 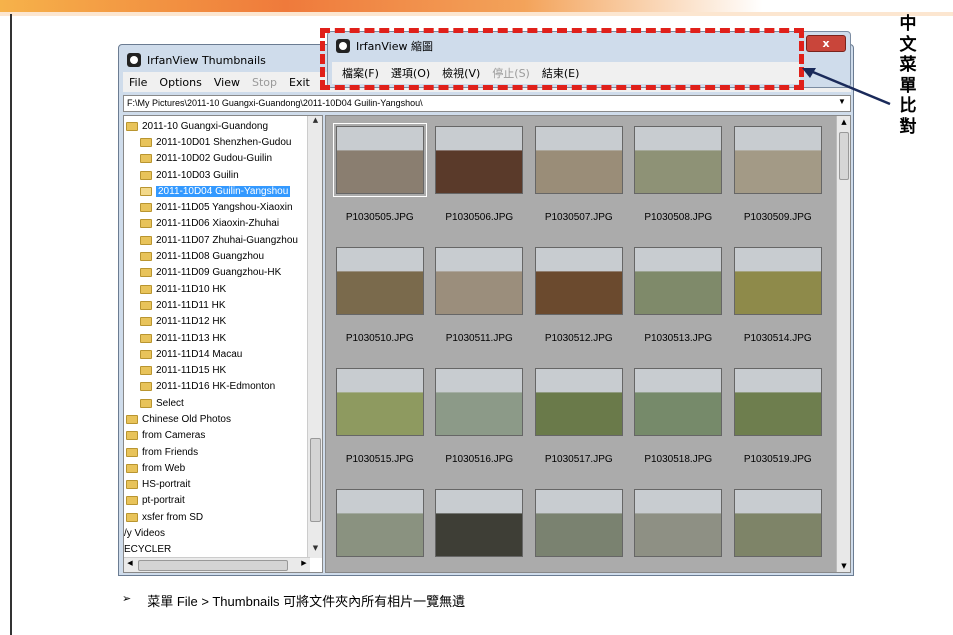 What do you see at coordinates (217, 224) in the screenshot?
I see `tree-item: 2011-11D06 Xiaoxin-Zhuhai` at bounding box center [217, 224].